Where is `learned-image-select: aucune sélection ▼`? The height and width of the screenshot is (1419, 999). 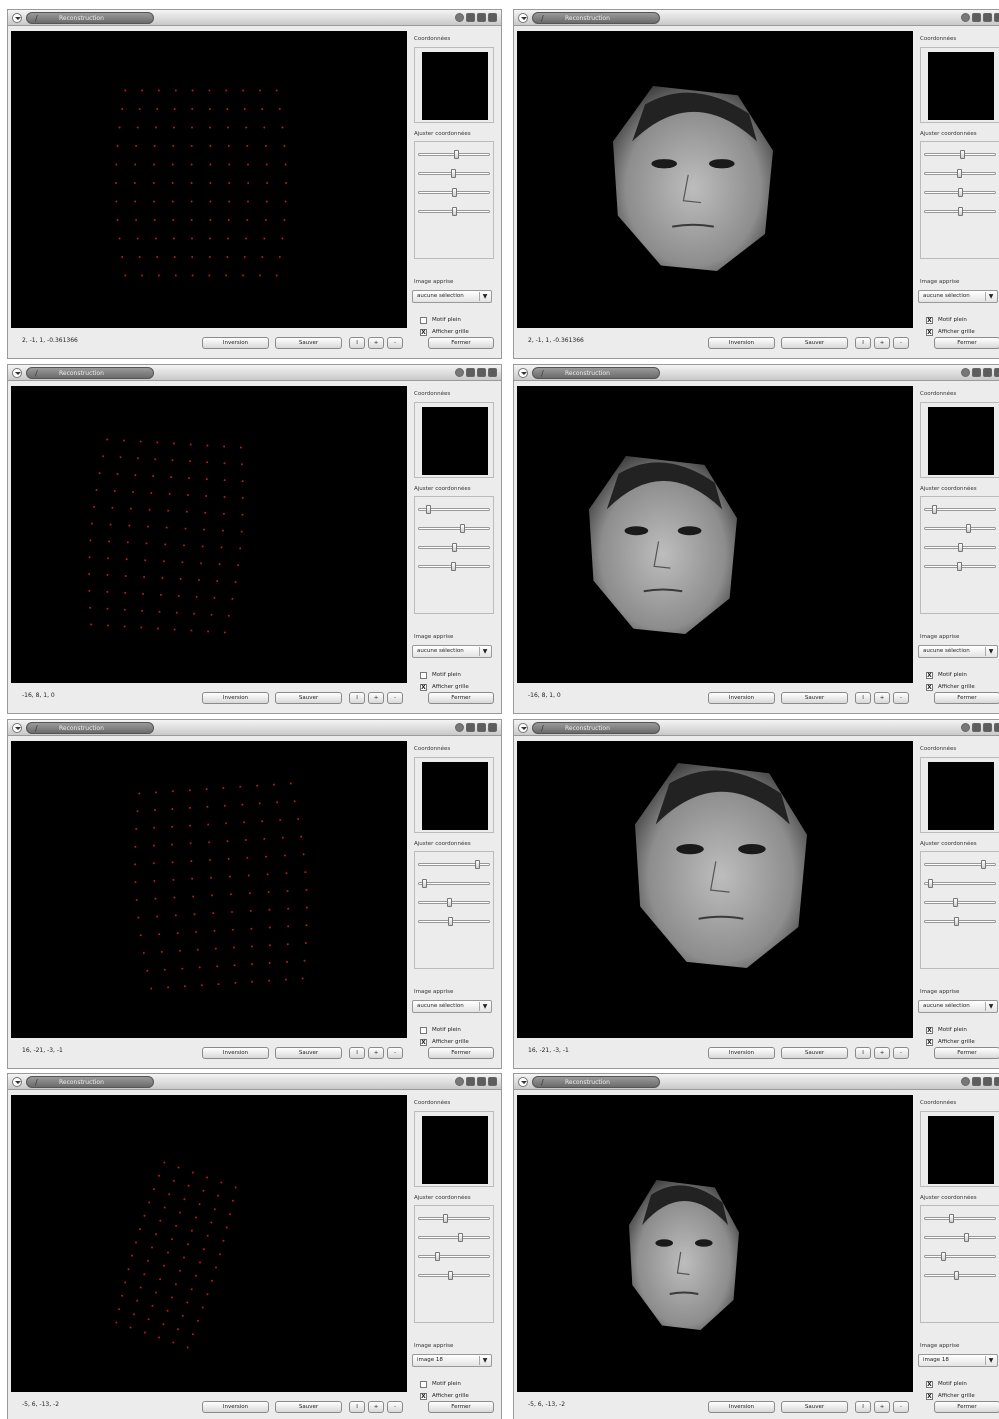
learned-image-select: aucune sélection ▼ is located at coordinates (958, 296).